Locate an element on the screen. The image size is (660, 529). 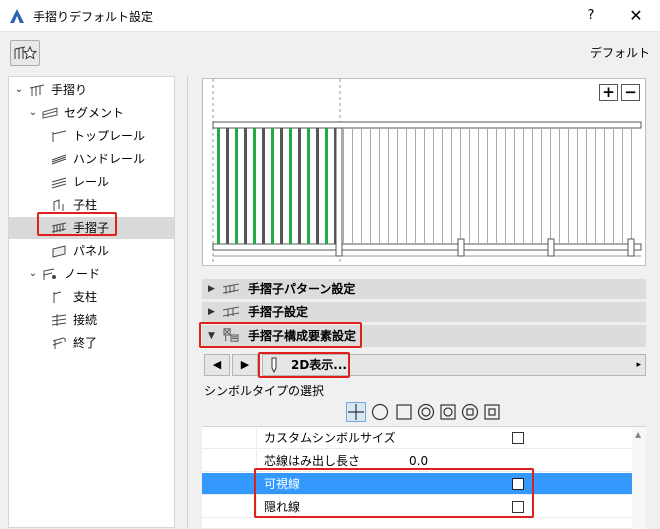
zoom-out-button: − is located at coordinates (630, 92).